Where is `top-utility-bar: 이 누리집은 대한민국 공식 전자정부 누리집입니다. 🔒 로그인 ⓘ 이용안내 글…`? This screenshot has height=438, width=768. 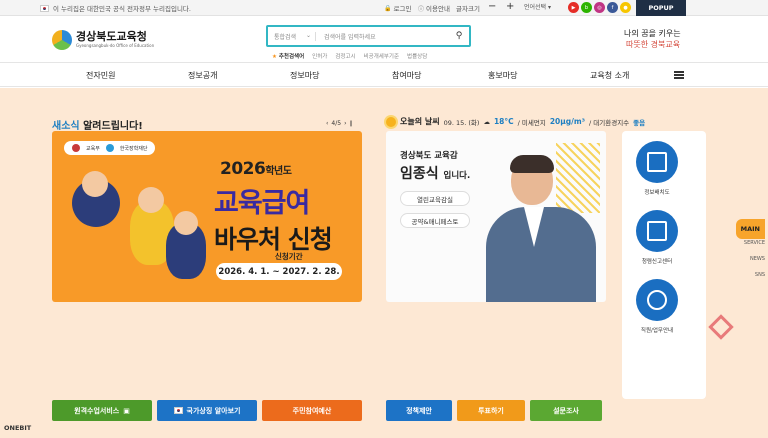
top-utility-bar: 이 누리집은 대한민국 공식 전자정부 누리집입니다. 🔒 로그인 ⓘ 이용안내 글… is located at coordinates (384, 8).